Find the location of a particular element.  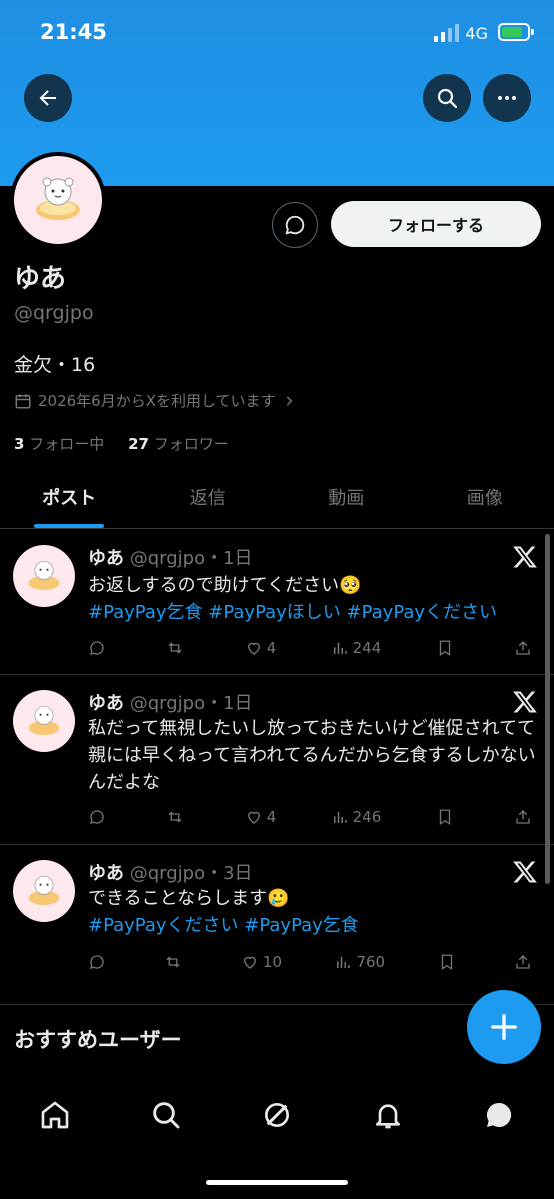

post-actions: 4 246 is located at coordinates (313, 817).